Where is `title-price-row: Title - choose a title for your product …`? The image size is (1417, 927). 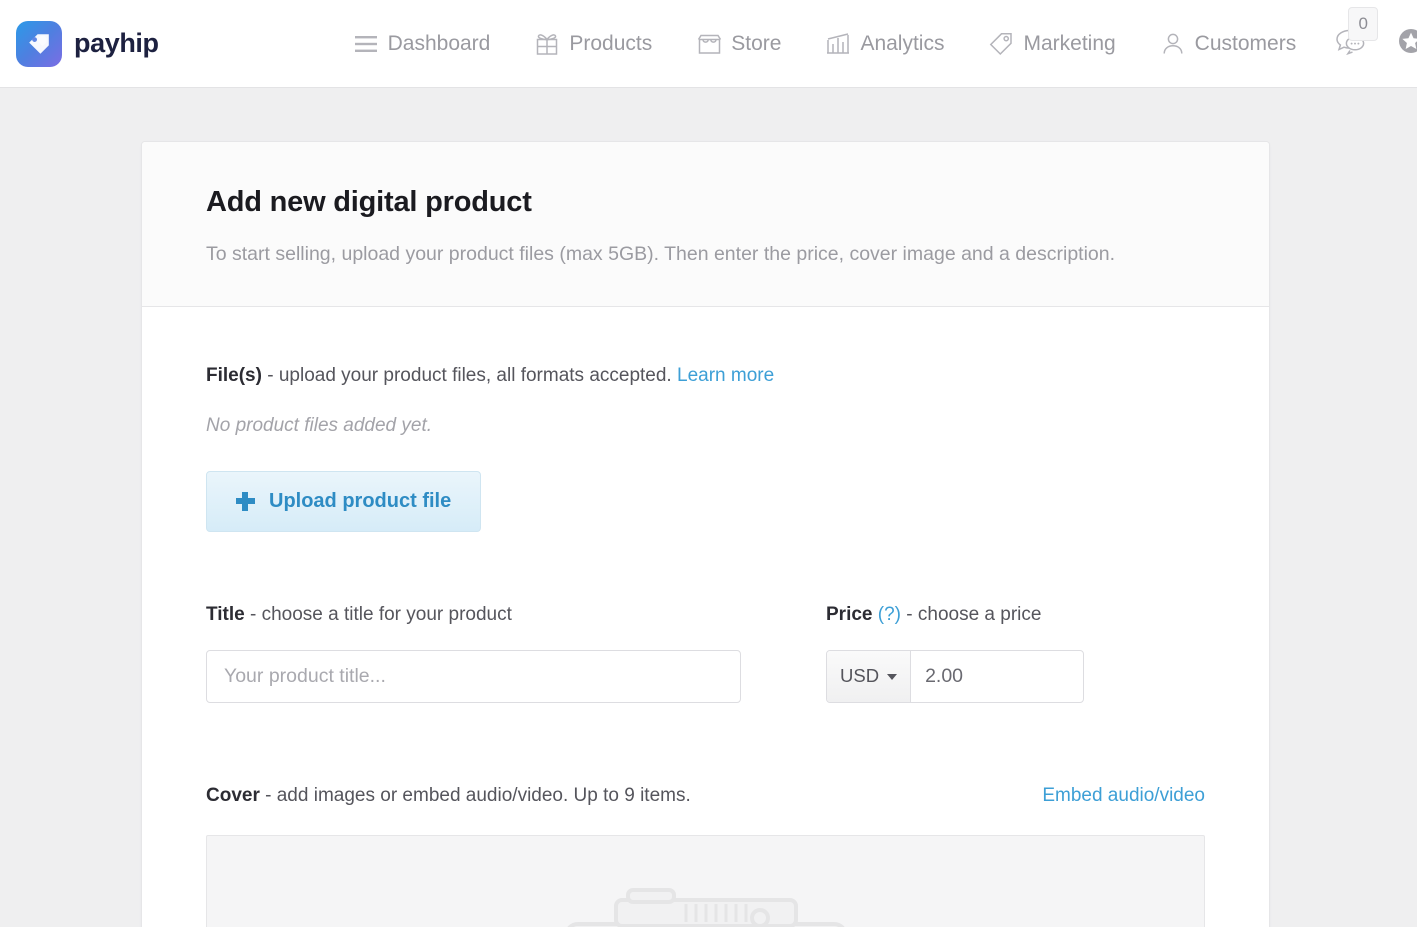
title-price-row: Title - choose a title for your product … is located at coordinates (705, 653).